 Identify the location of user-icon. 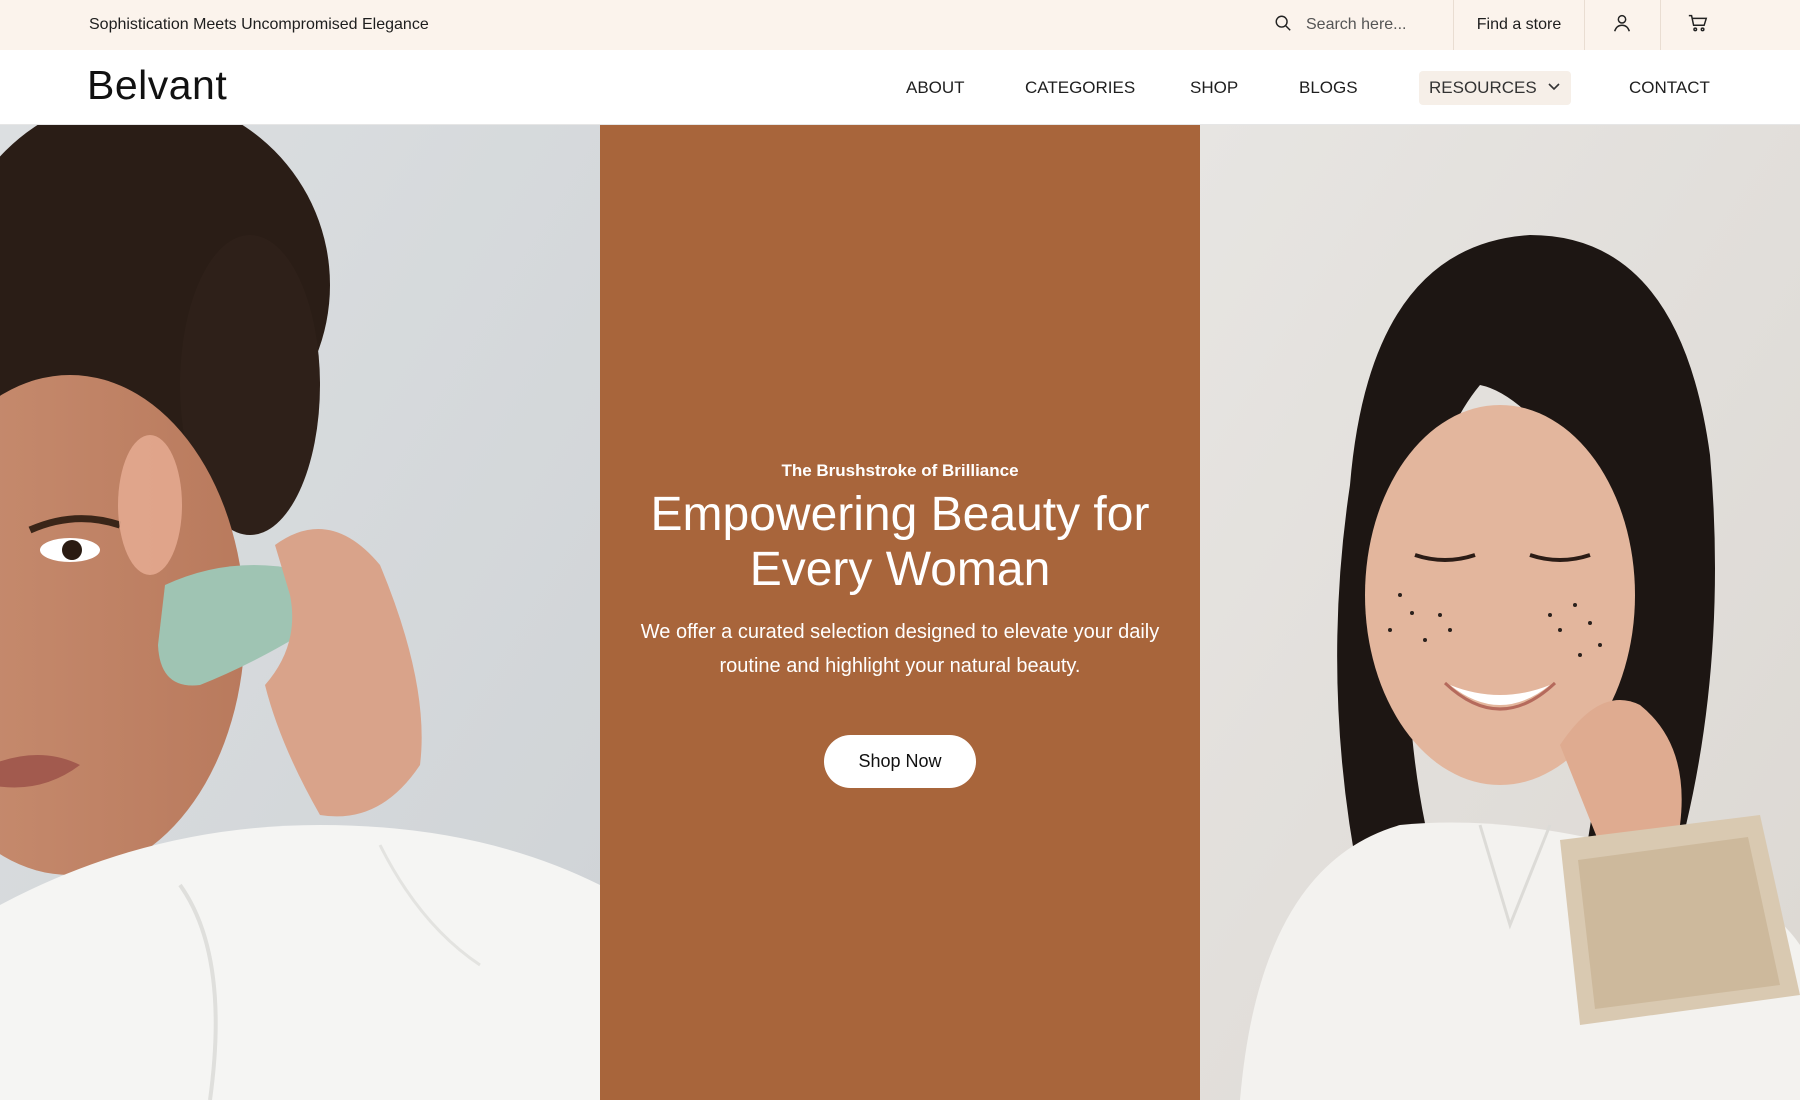
(1622, 25).